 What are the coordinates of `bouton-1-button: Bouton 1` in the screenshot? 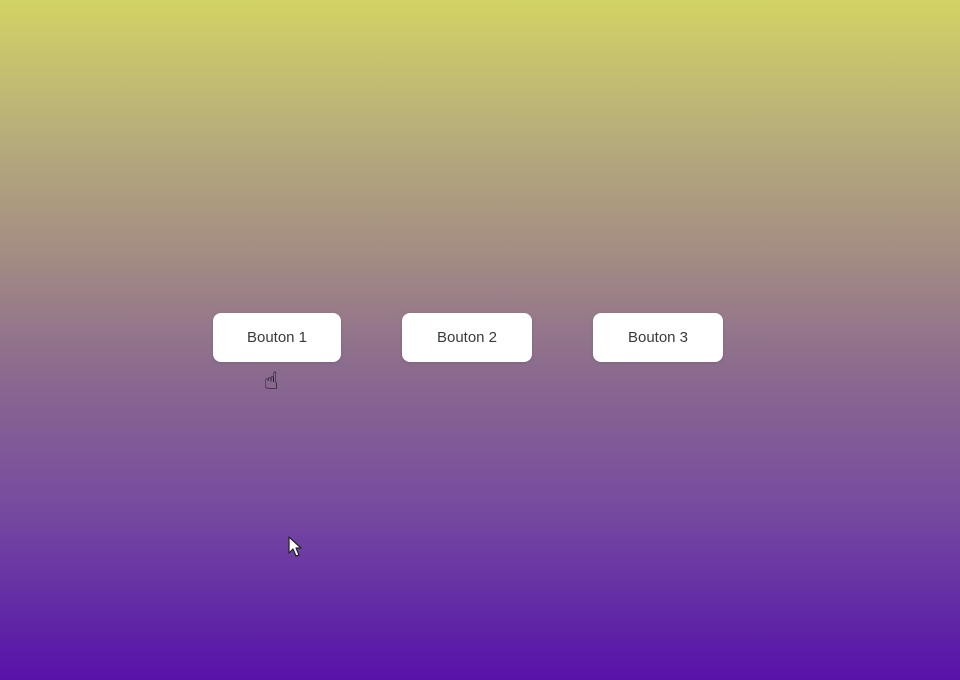 It's located at (277, 337).